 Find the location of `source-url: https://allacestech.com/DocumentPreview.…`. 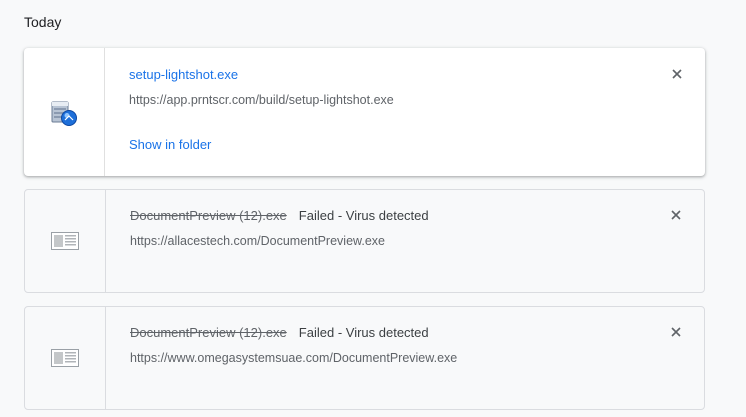

source-url: https://allacestech.com/DocumentPreview.… is located at coordinates (257, 241).